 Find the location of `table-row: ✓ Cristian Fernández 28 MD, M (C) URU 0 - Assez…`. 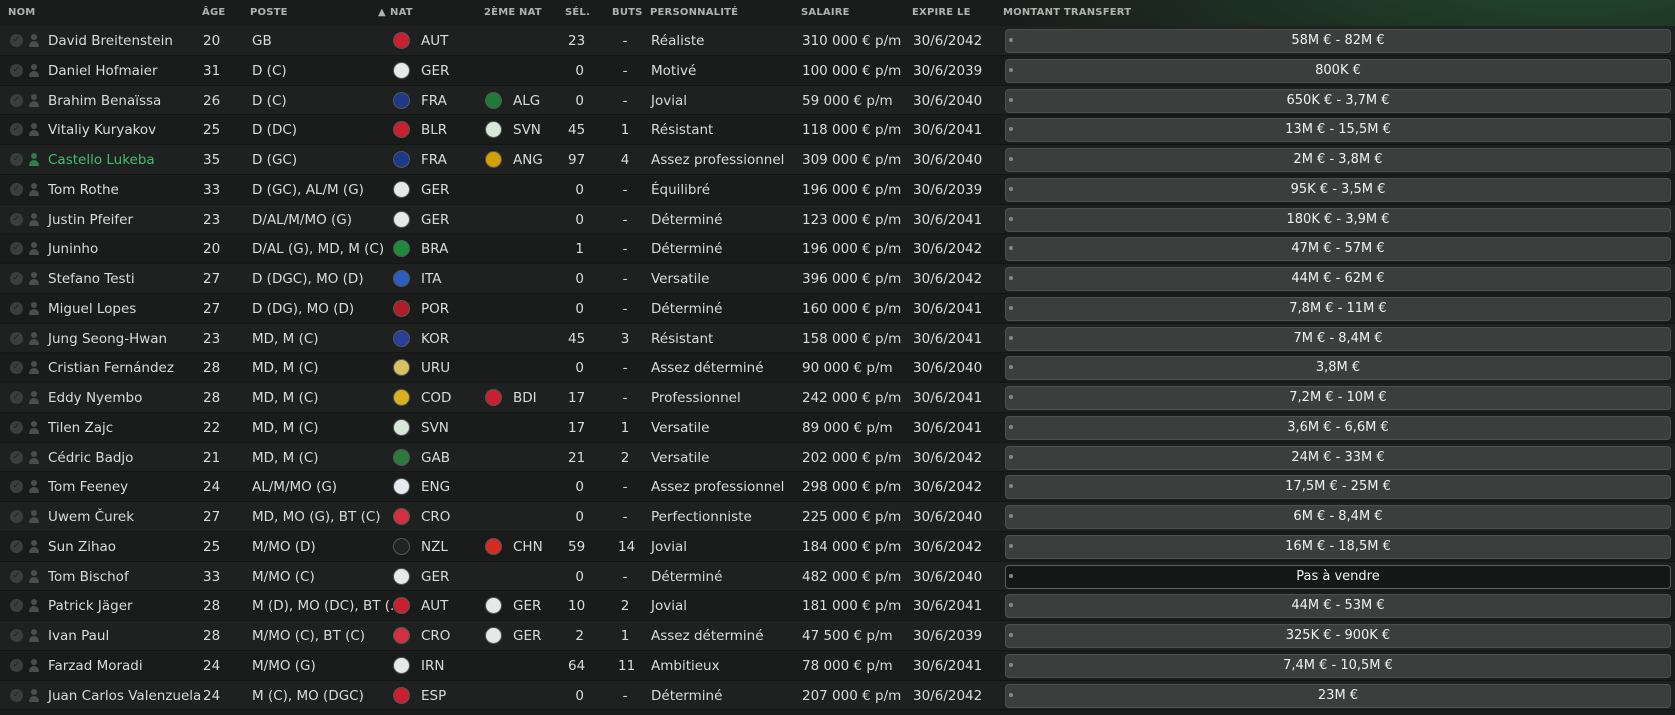

table-row: ✓ Cristian Fernández 28 MD, M (C) URU 0 - Assez… is located at coordinates (837, 368).